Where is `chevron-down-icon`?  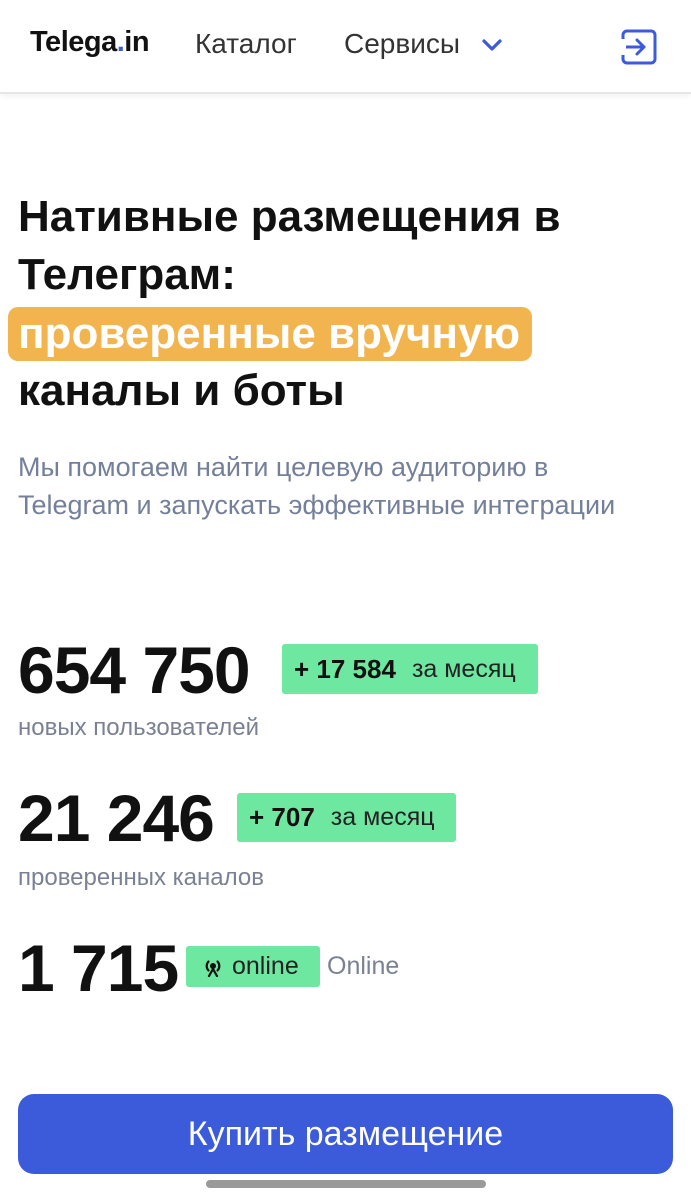 chevron-down-icon is located at coordinates (492, 45).